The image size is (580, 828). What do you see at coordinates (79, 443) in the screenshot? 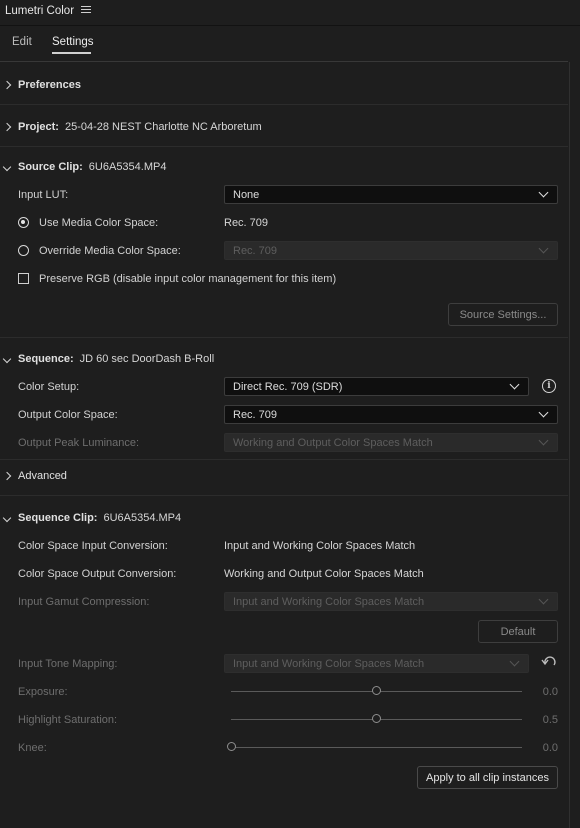
I see `output-peak-luminance-label: Output Peak Luminance:` at bounding box center [79, 443].